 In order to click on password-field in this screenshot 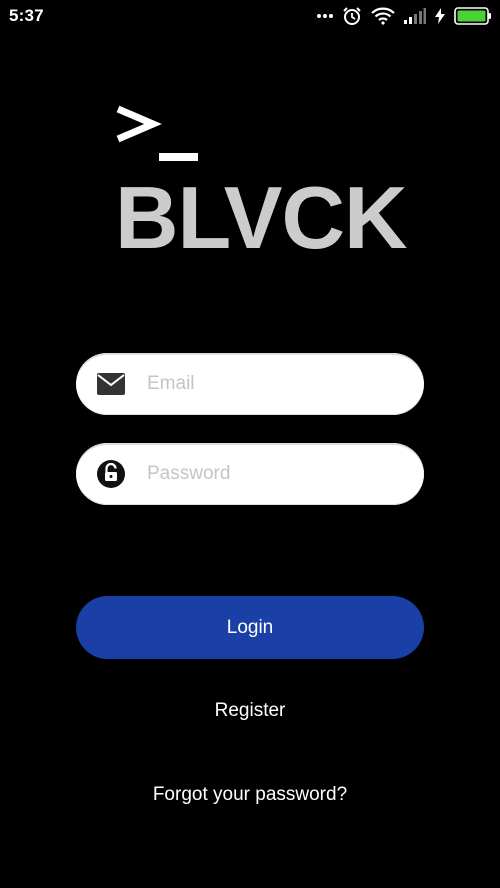, I will do `click(250, 474)`.